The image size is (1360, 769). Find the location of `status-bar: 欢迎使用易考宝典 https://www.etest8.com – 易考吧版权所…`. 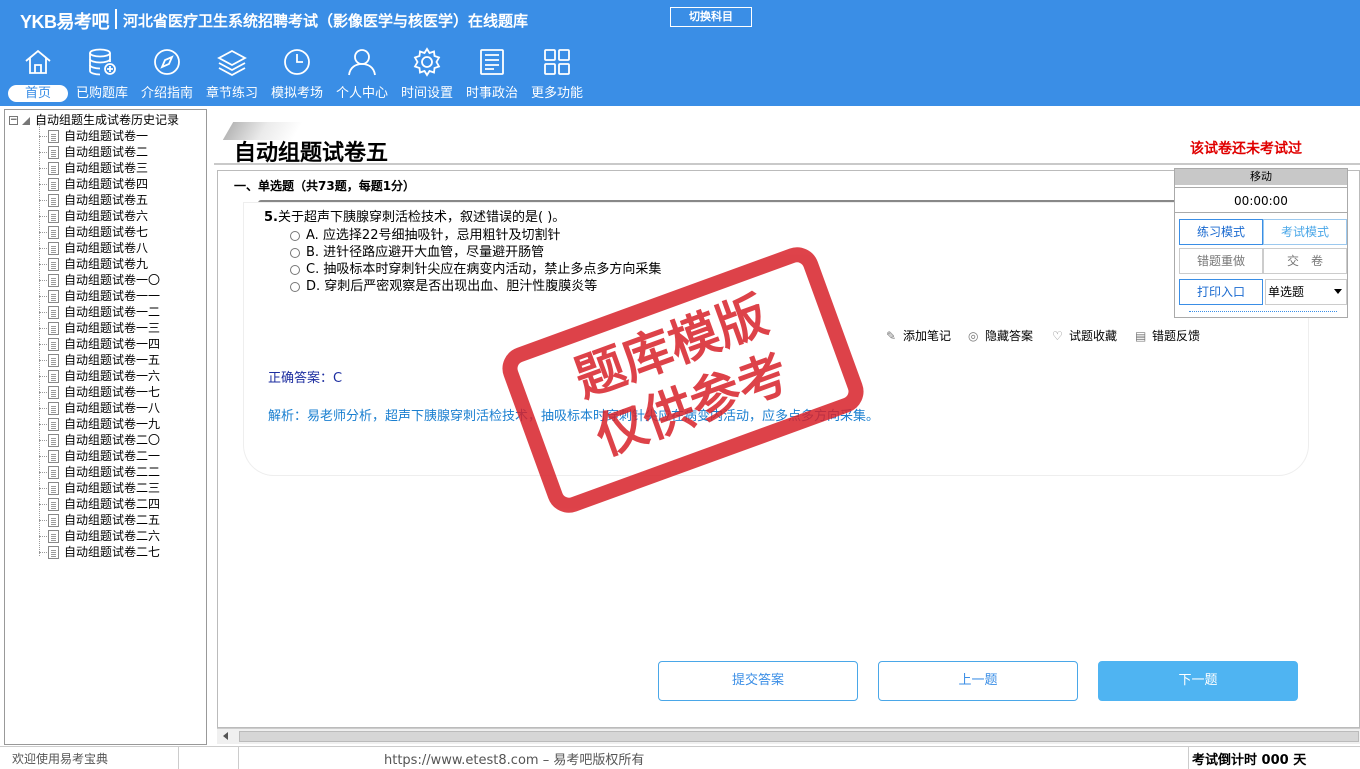

status-bar: 欢迎使用易考宝典 https://www.etest8.com – 易考吧版权所… is located at coordinates (680, 757).